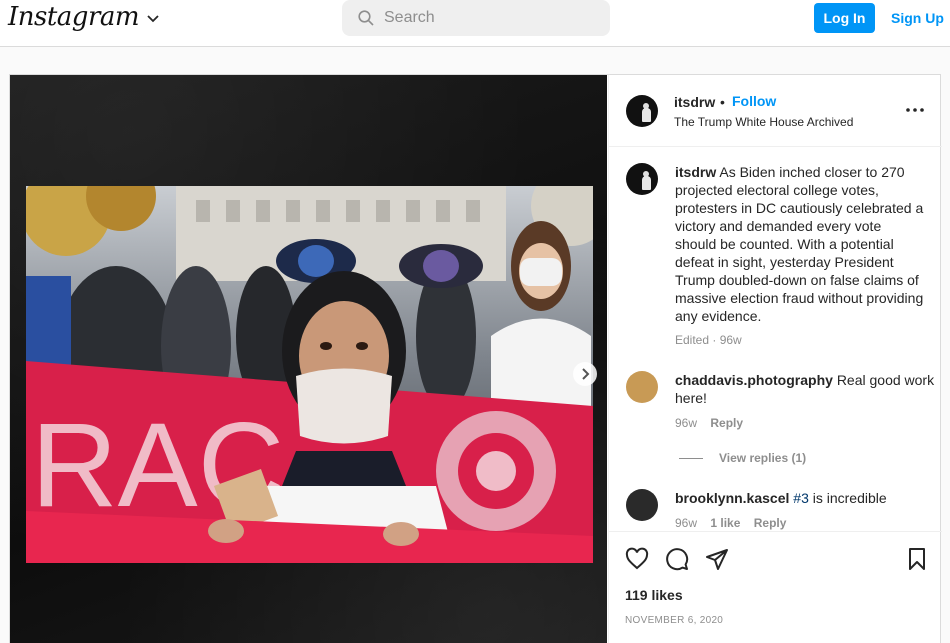 Image resolution: width=950 pixels, height=643 pixels. I want to click on comment-username: chaddavis.photography, so click(754, 380).